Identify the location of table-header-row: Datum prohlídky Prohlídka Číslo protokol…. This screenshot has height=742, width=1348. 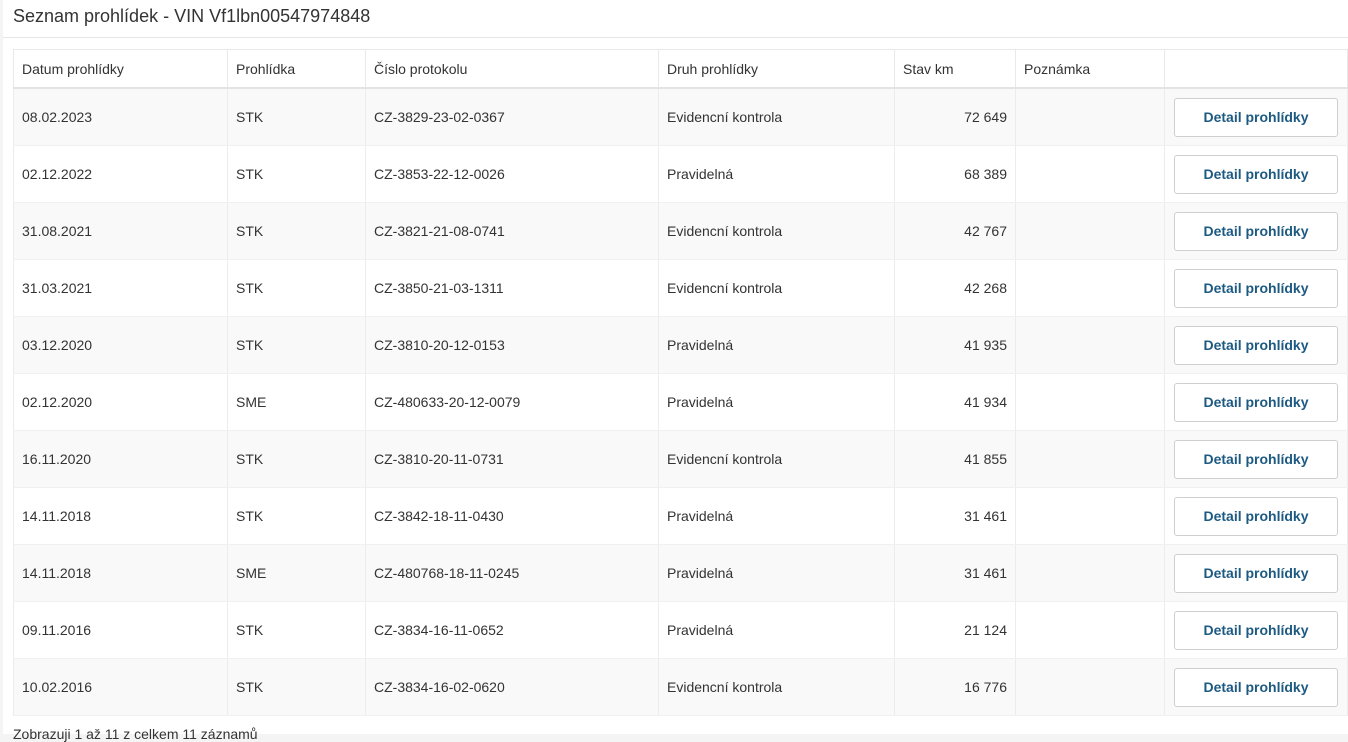
(680, 69).